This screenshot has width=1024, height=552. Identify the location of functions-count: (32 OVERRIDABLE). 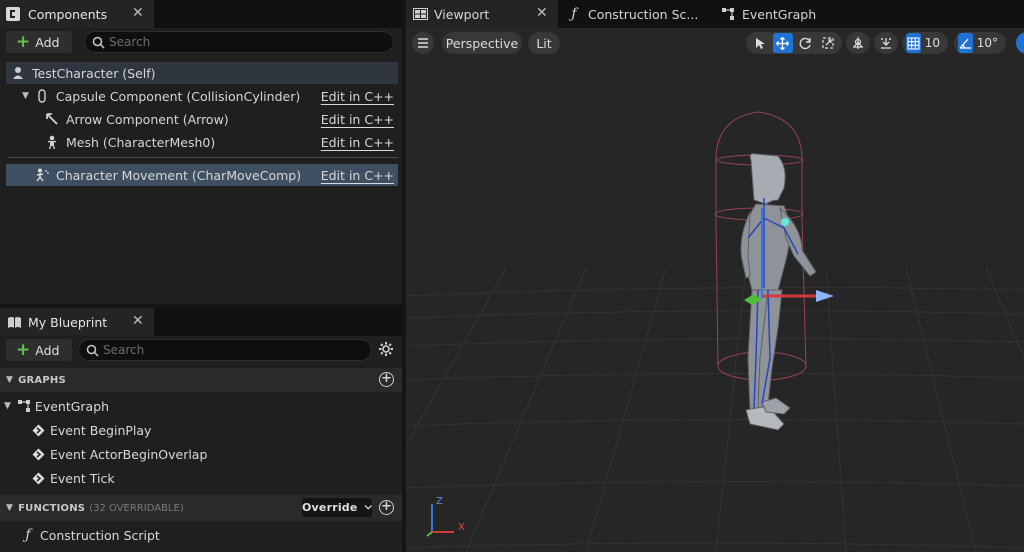
(136, 508).